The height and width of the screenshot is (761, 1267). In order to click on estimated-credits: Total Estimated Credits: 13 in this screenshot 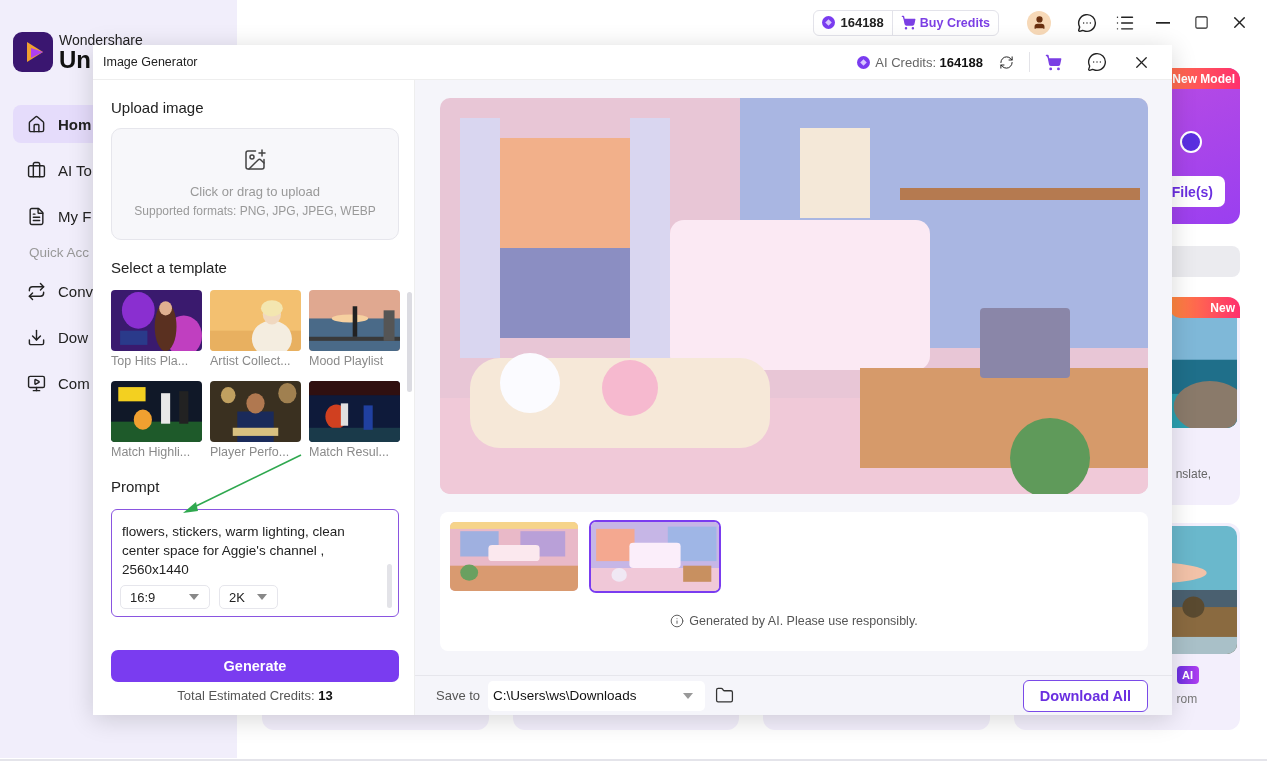, I will do `click(255, 695)`.